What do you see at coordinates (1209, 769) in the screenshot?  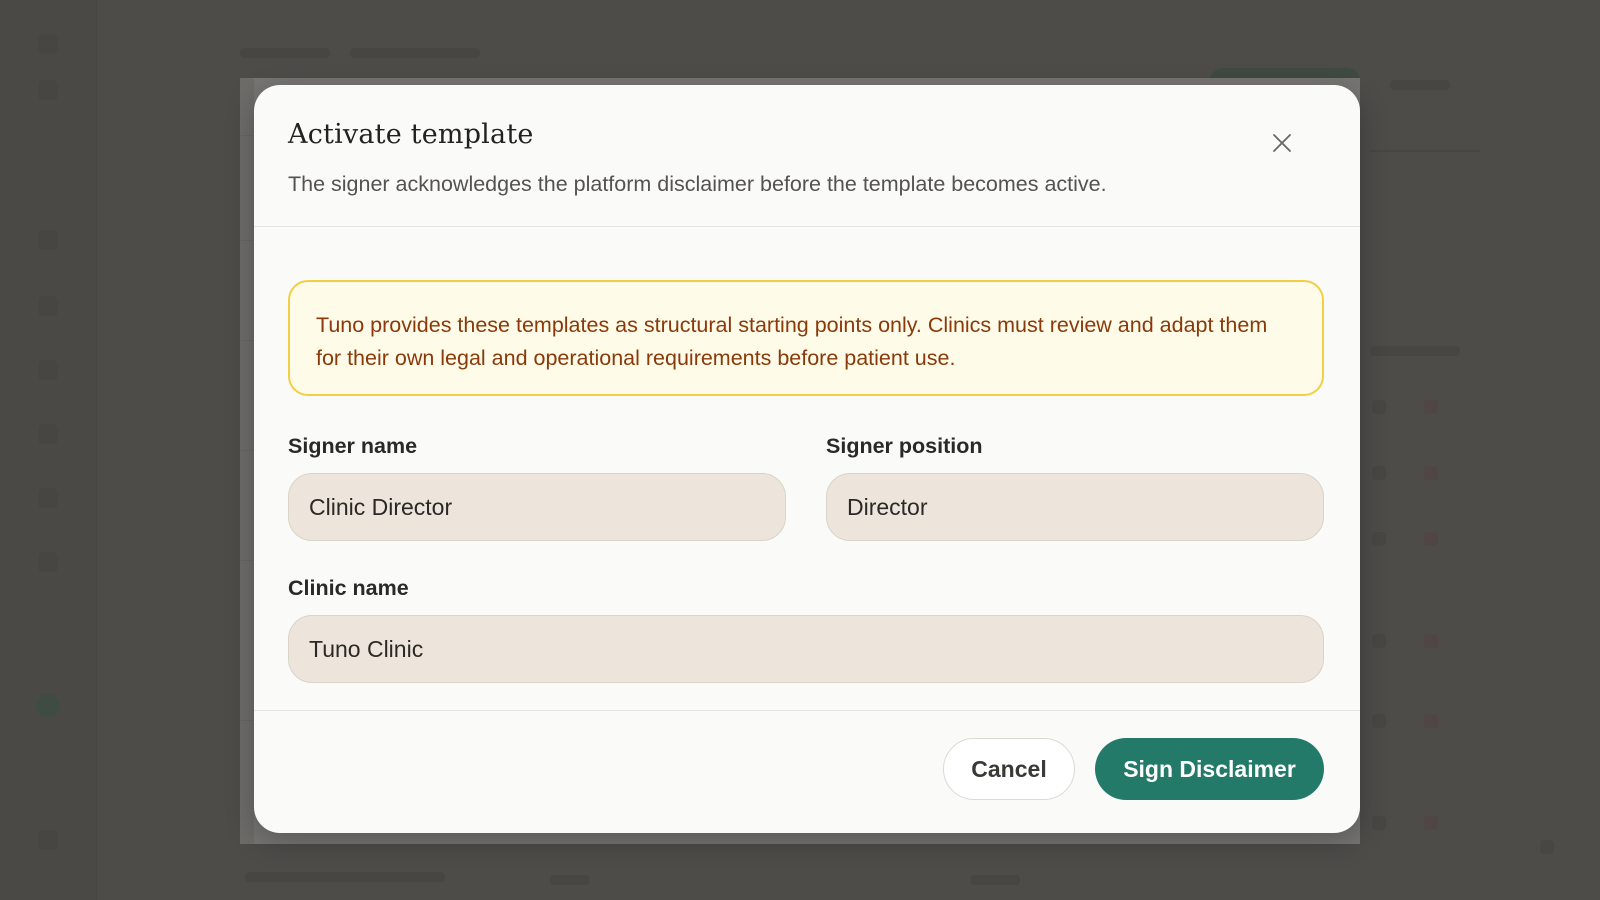 I see `sign-disclaimer-button: Sign Disclaimer` at bounding box center [1209, 769].